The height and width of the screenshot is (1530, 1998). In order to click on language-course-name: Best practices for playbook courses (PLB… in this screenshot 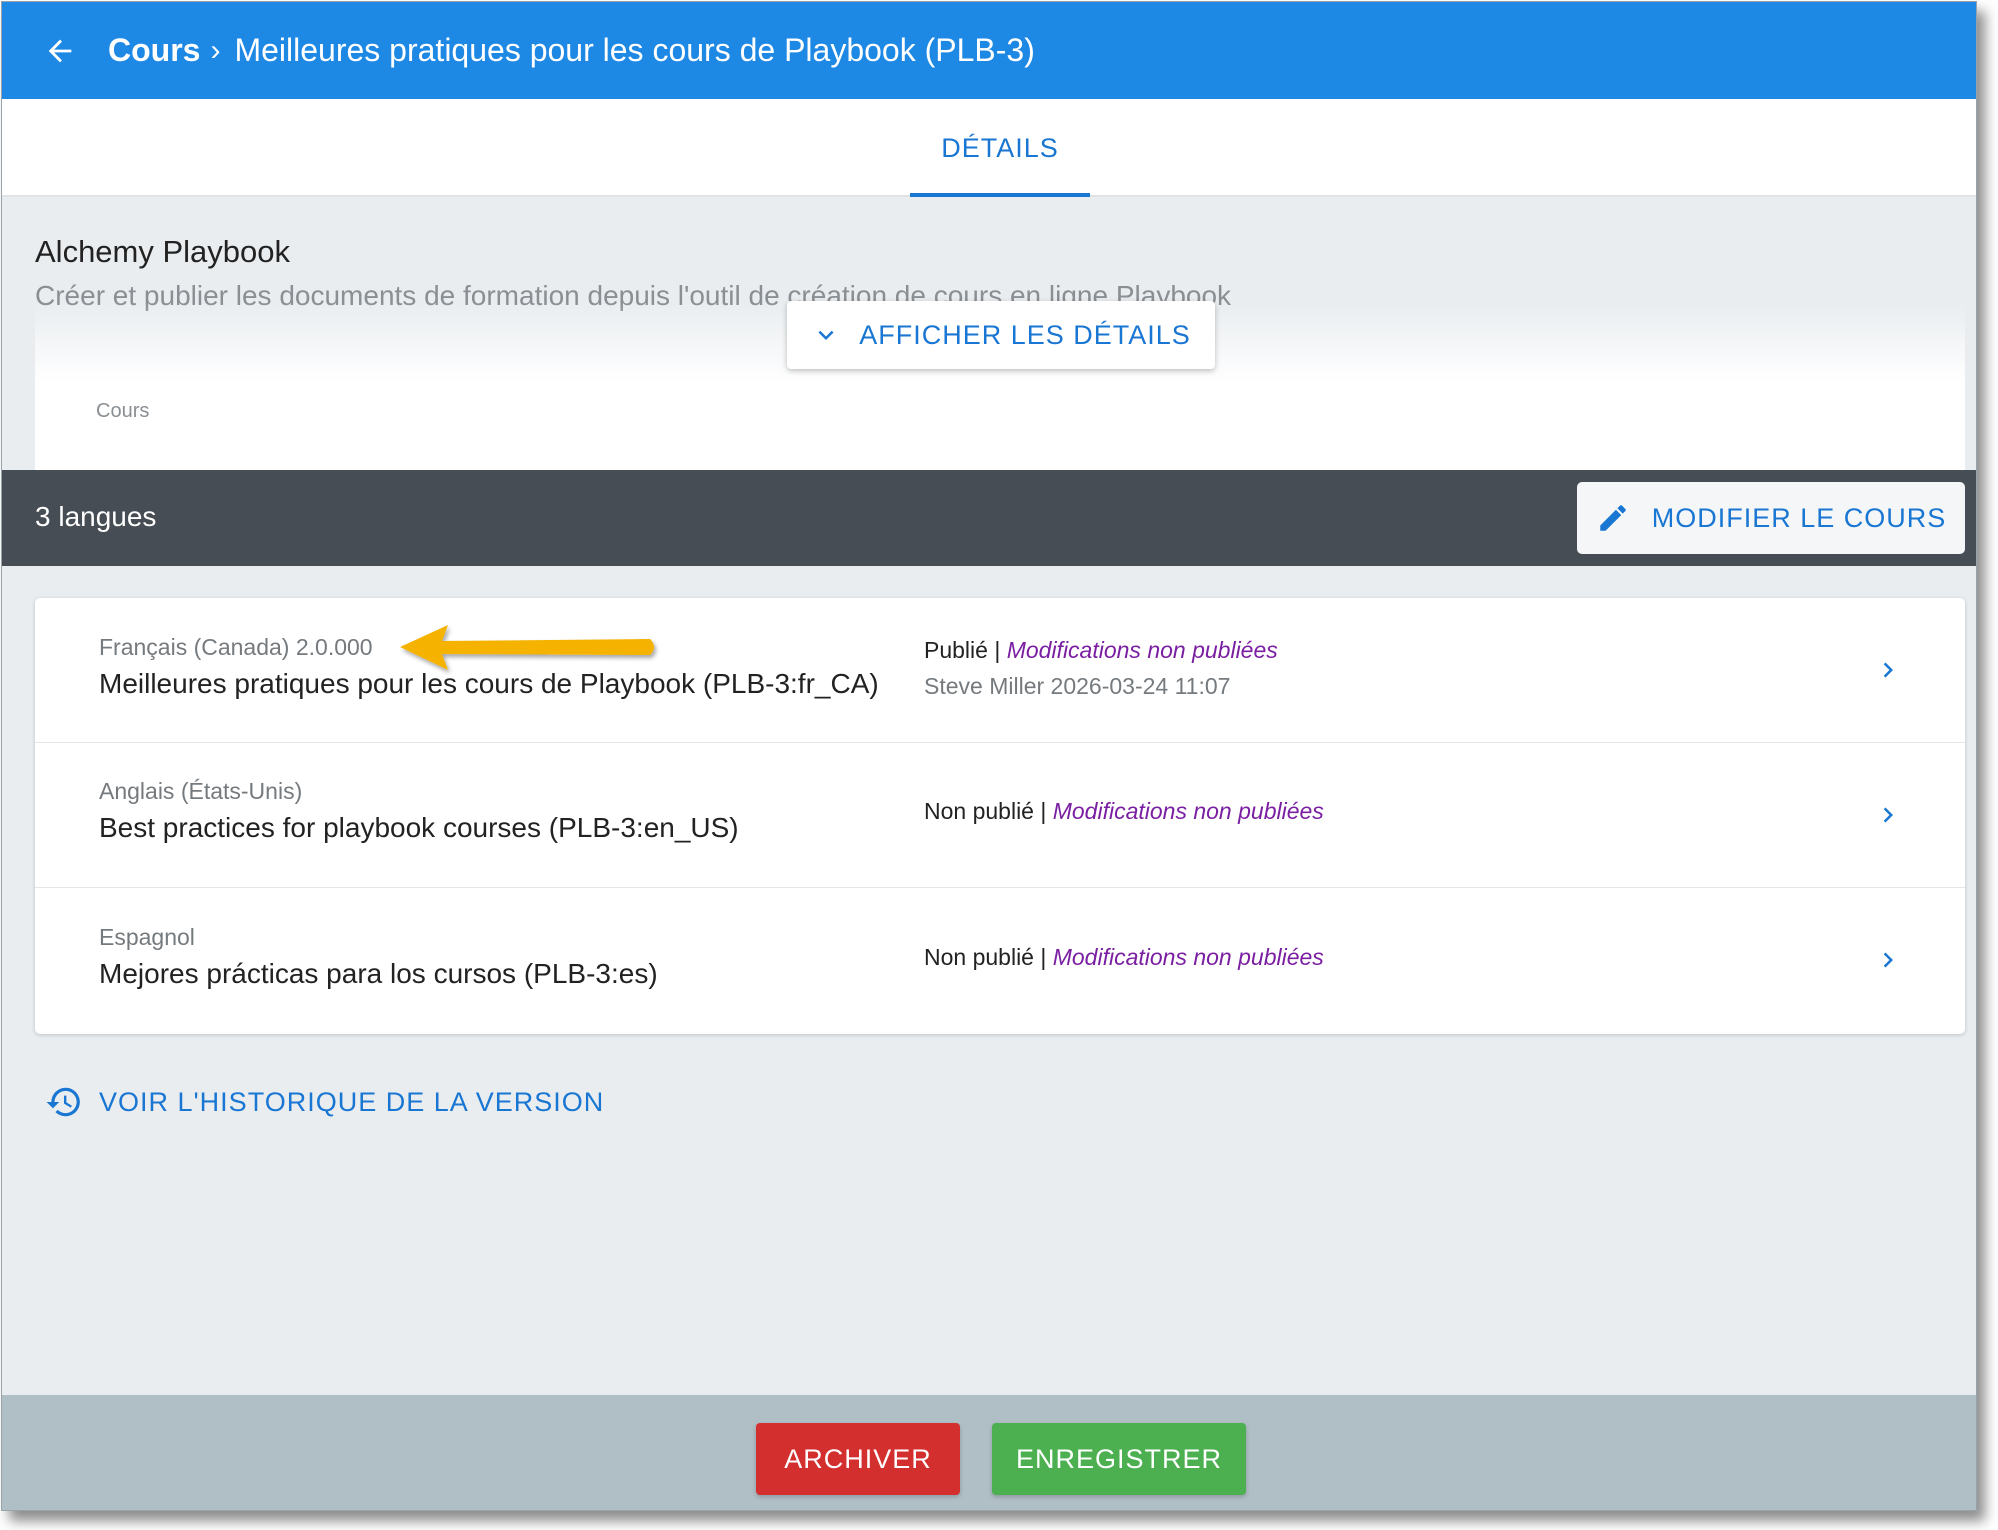, I will do `click(419, 827)`.